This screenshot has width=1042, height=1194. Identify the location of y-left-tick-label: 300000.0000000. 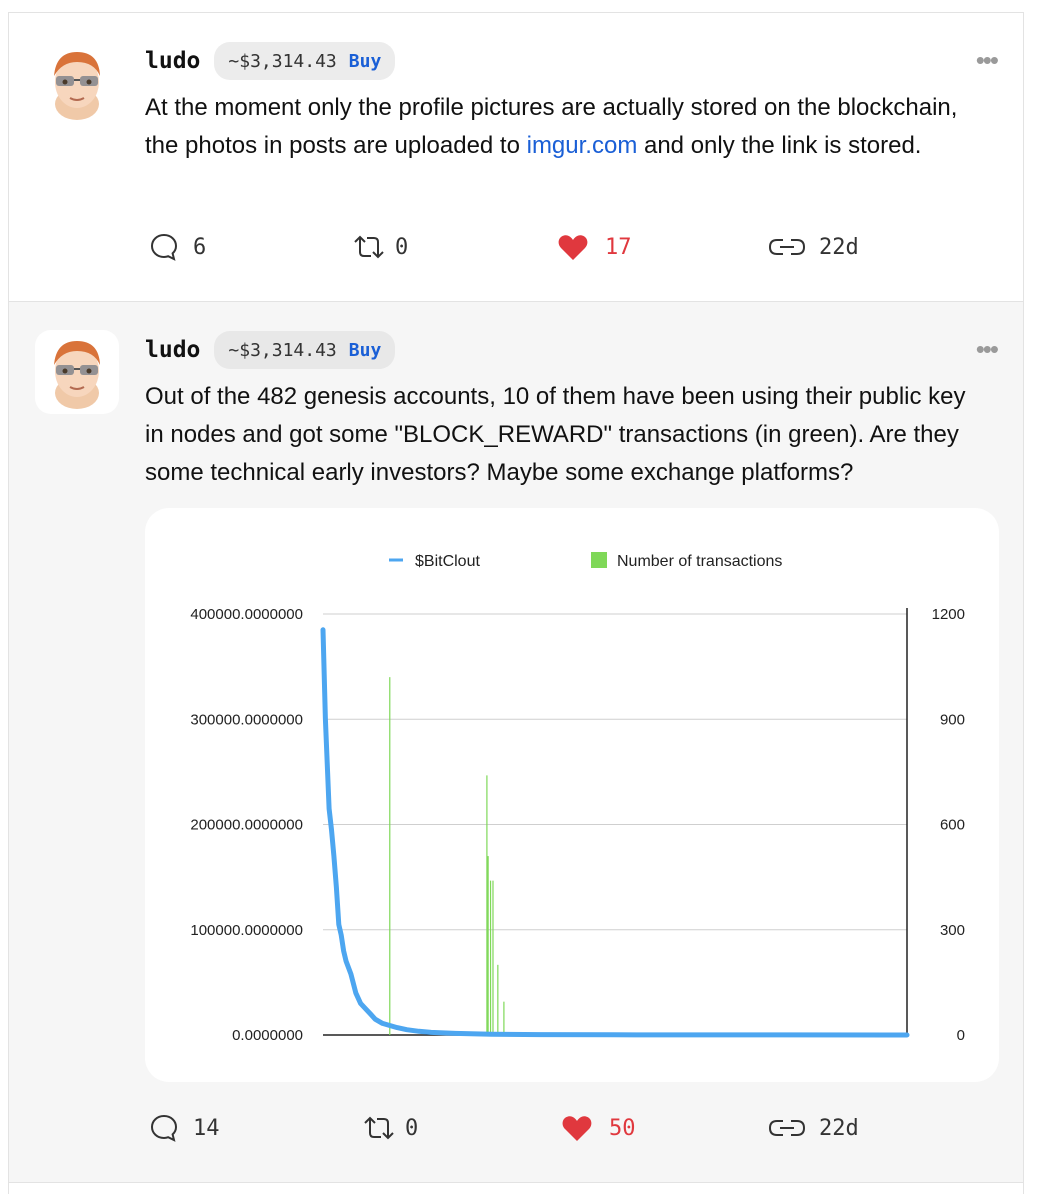
(246, 719).